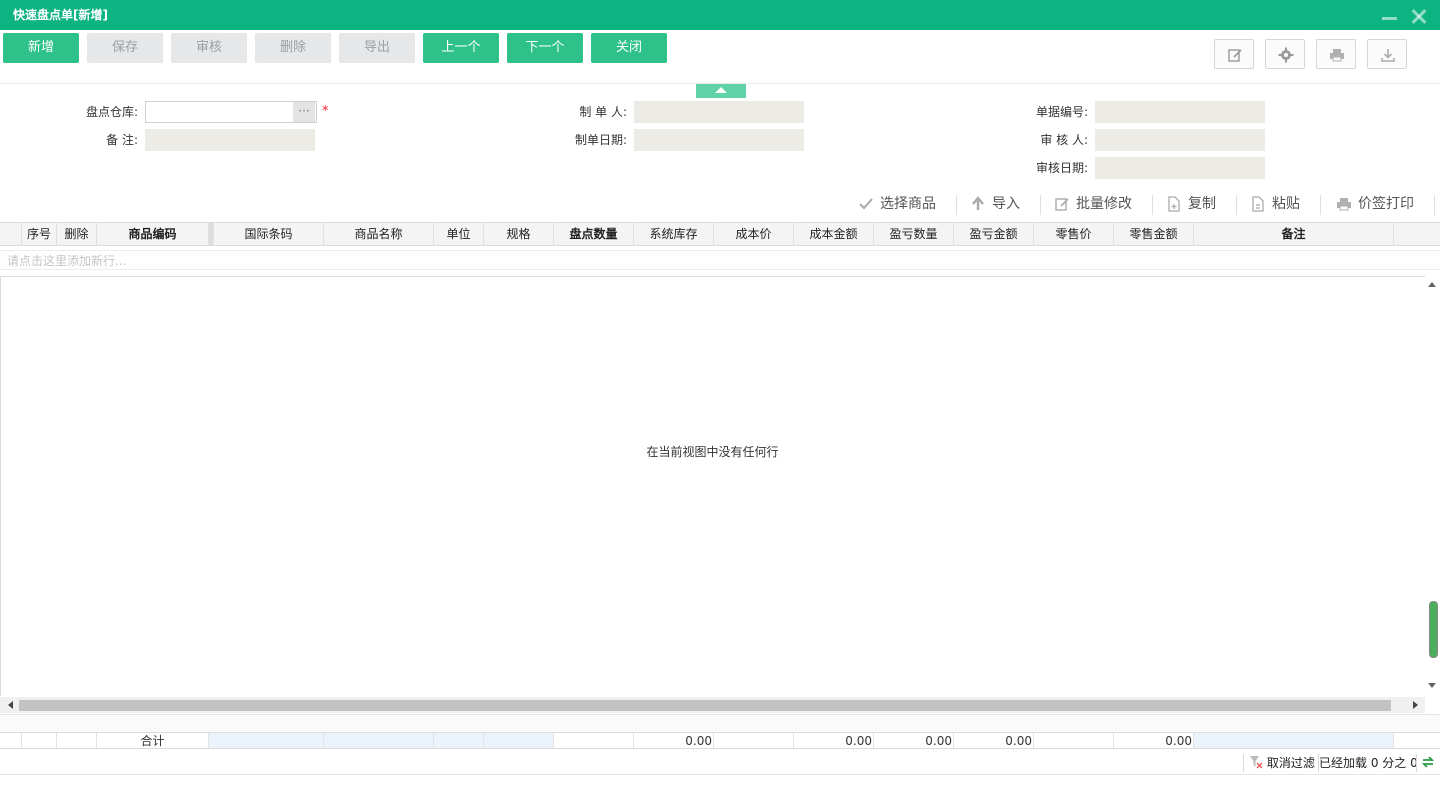  I want to click on download-button, so click(1387, 54).